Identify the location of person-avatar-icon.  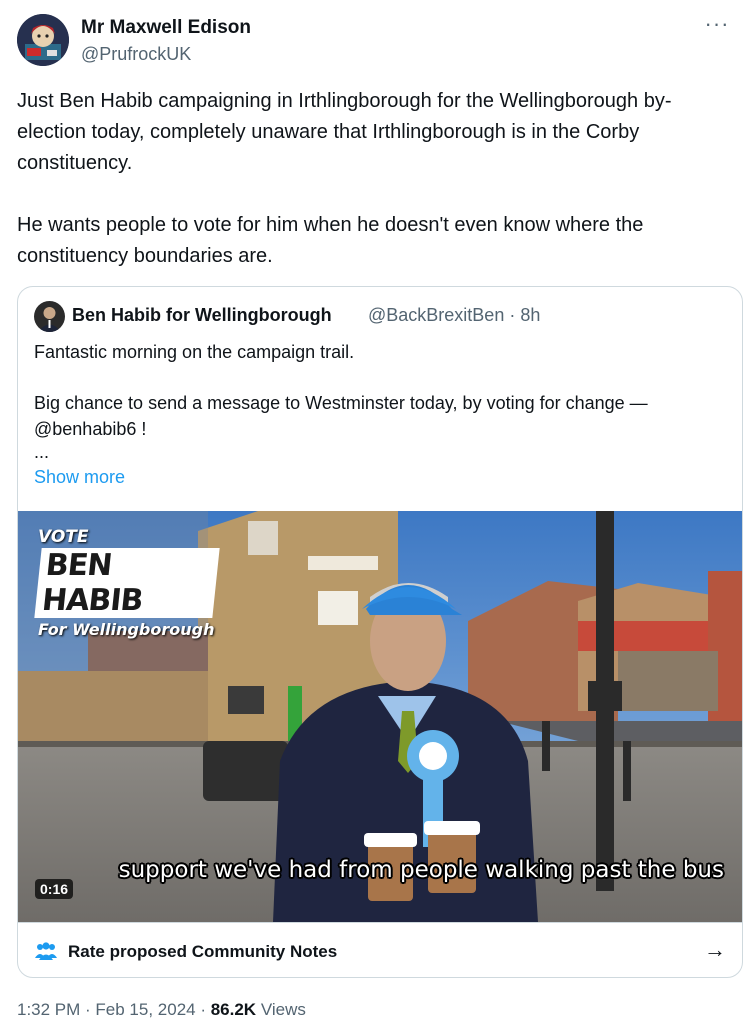
(49, 316).